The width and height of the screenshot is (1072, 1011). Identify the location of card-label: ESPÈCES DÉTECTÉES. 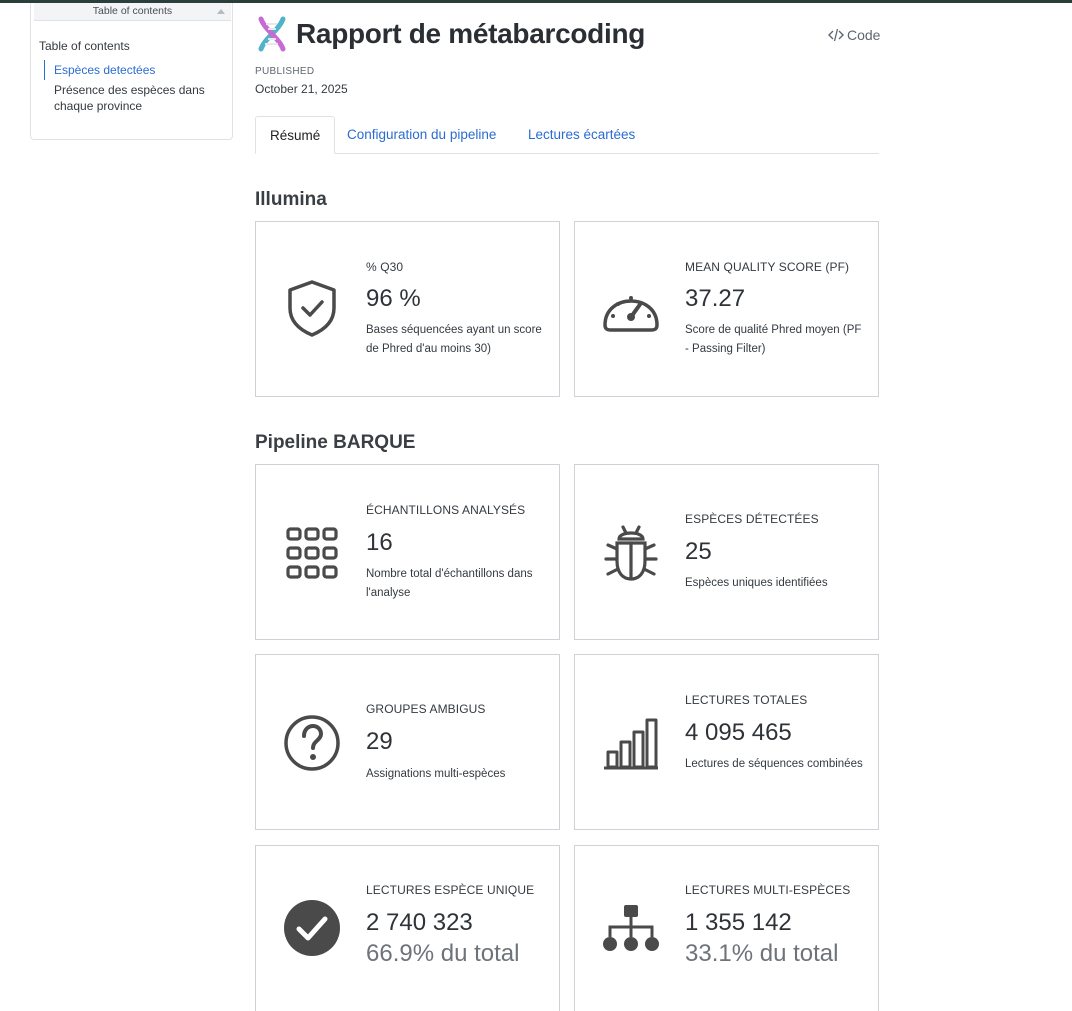
(752, 519).